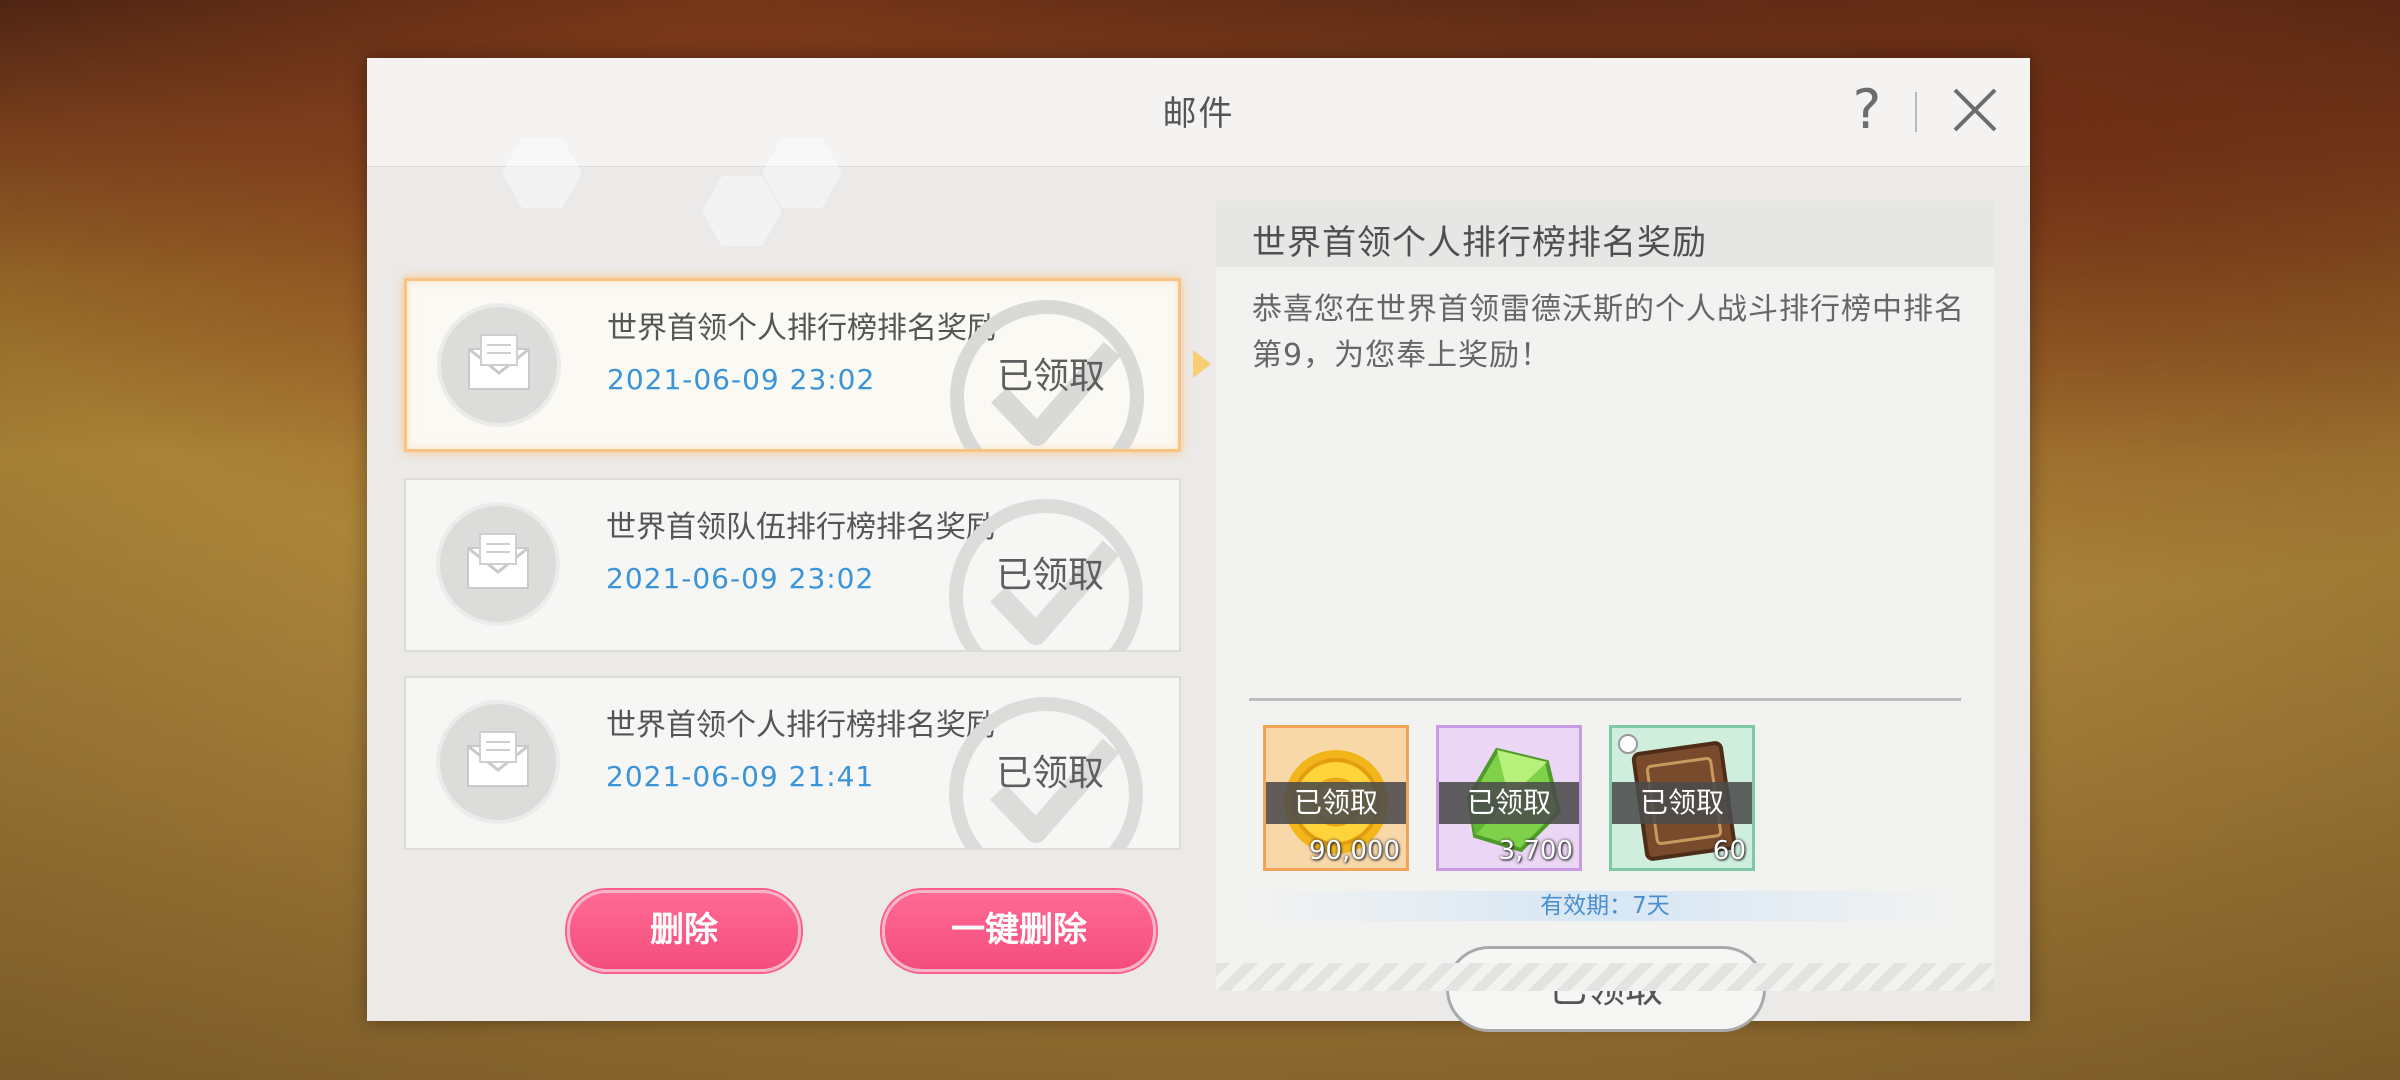 This screenshot has height=1080, width=2400. What do you see at coordinates (740, 776) in the screenshot?
I see `mail-date: 2021-06-09 21:41` at bounding box center [740, 776].